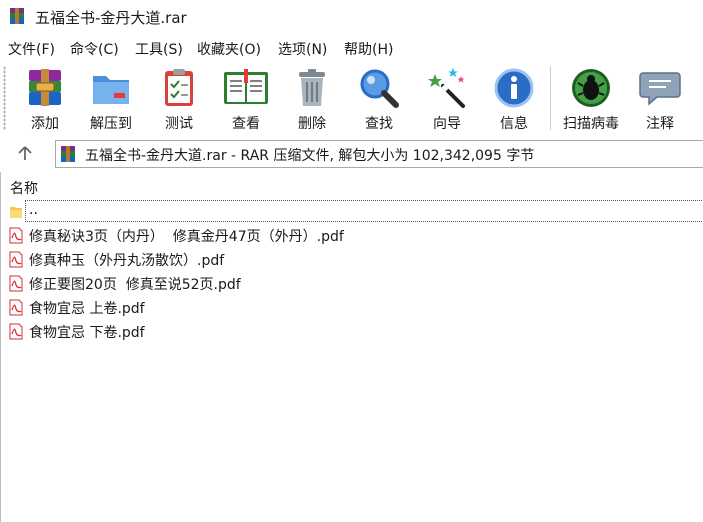 The height and width of the screenshot is (522, 703). Describe the element at coordinates (33, 210) in the screenshot. I see `file-name: ..` at that location.